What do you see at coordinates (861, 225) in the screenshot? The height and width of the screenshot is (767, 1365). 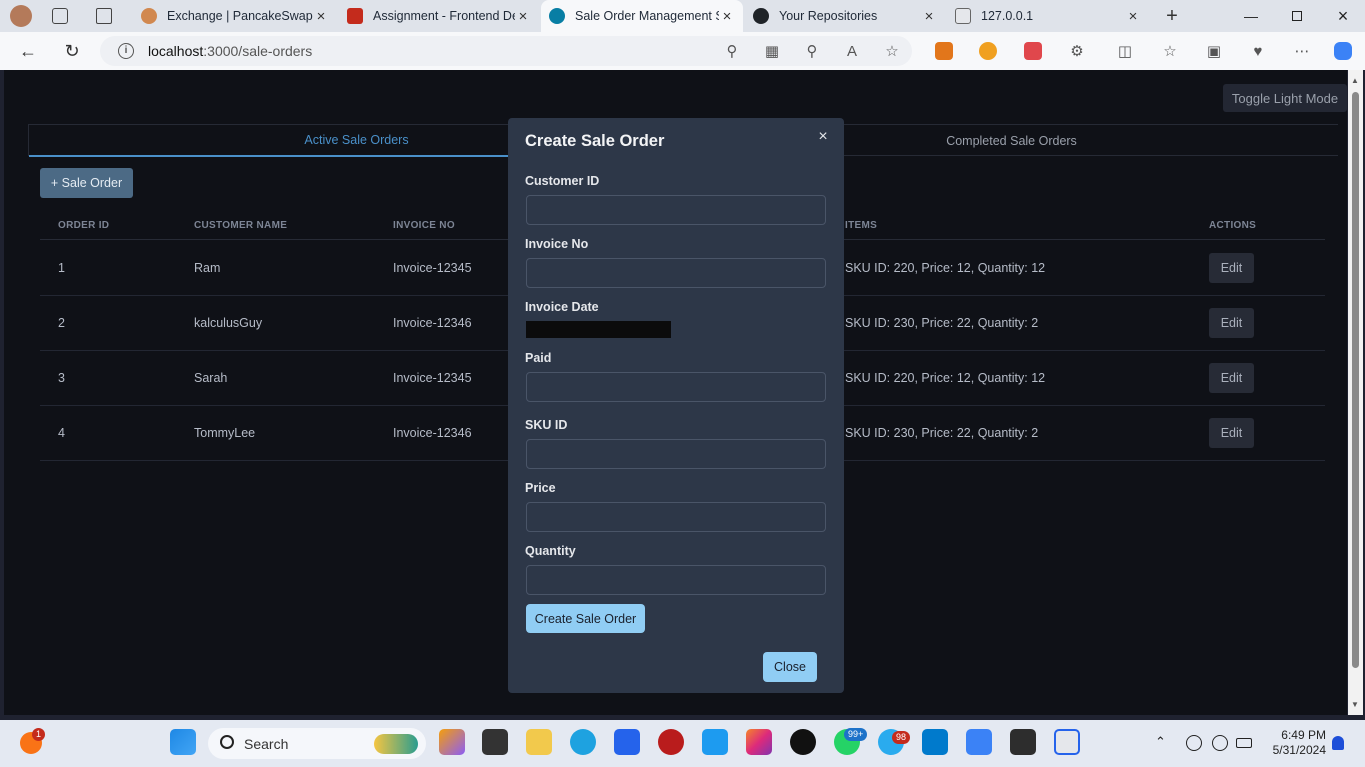 I see `column-header-items: ITEMS` at bounding box center [861, 225].